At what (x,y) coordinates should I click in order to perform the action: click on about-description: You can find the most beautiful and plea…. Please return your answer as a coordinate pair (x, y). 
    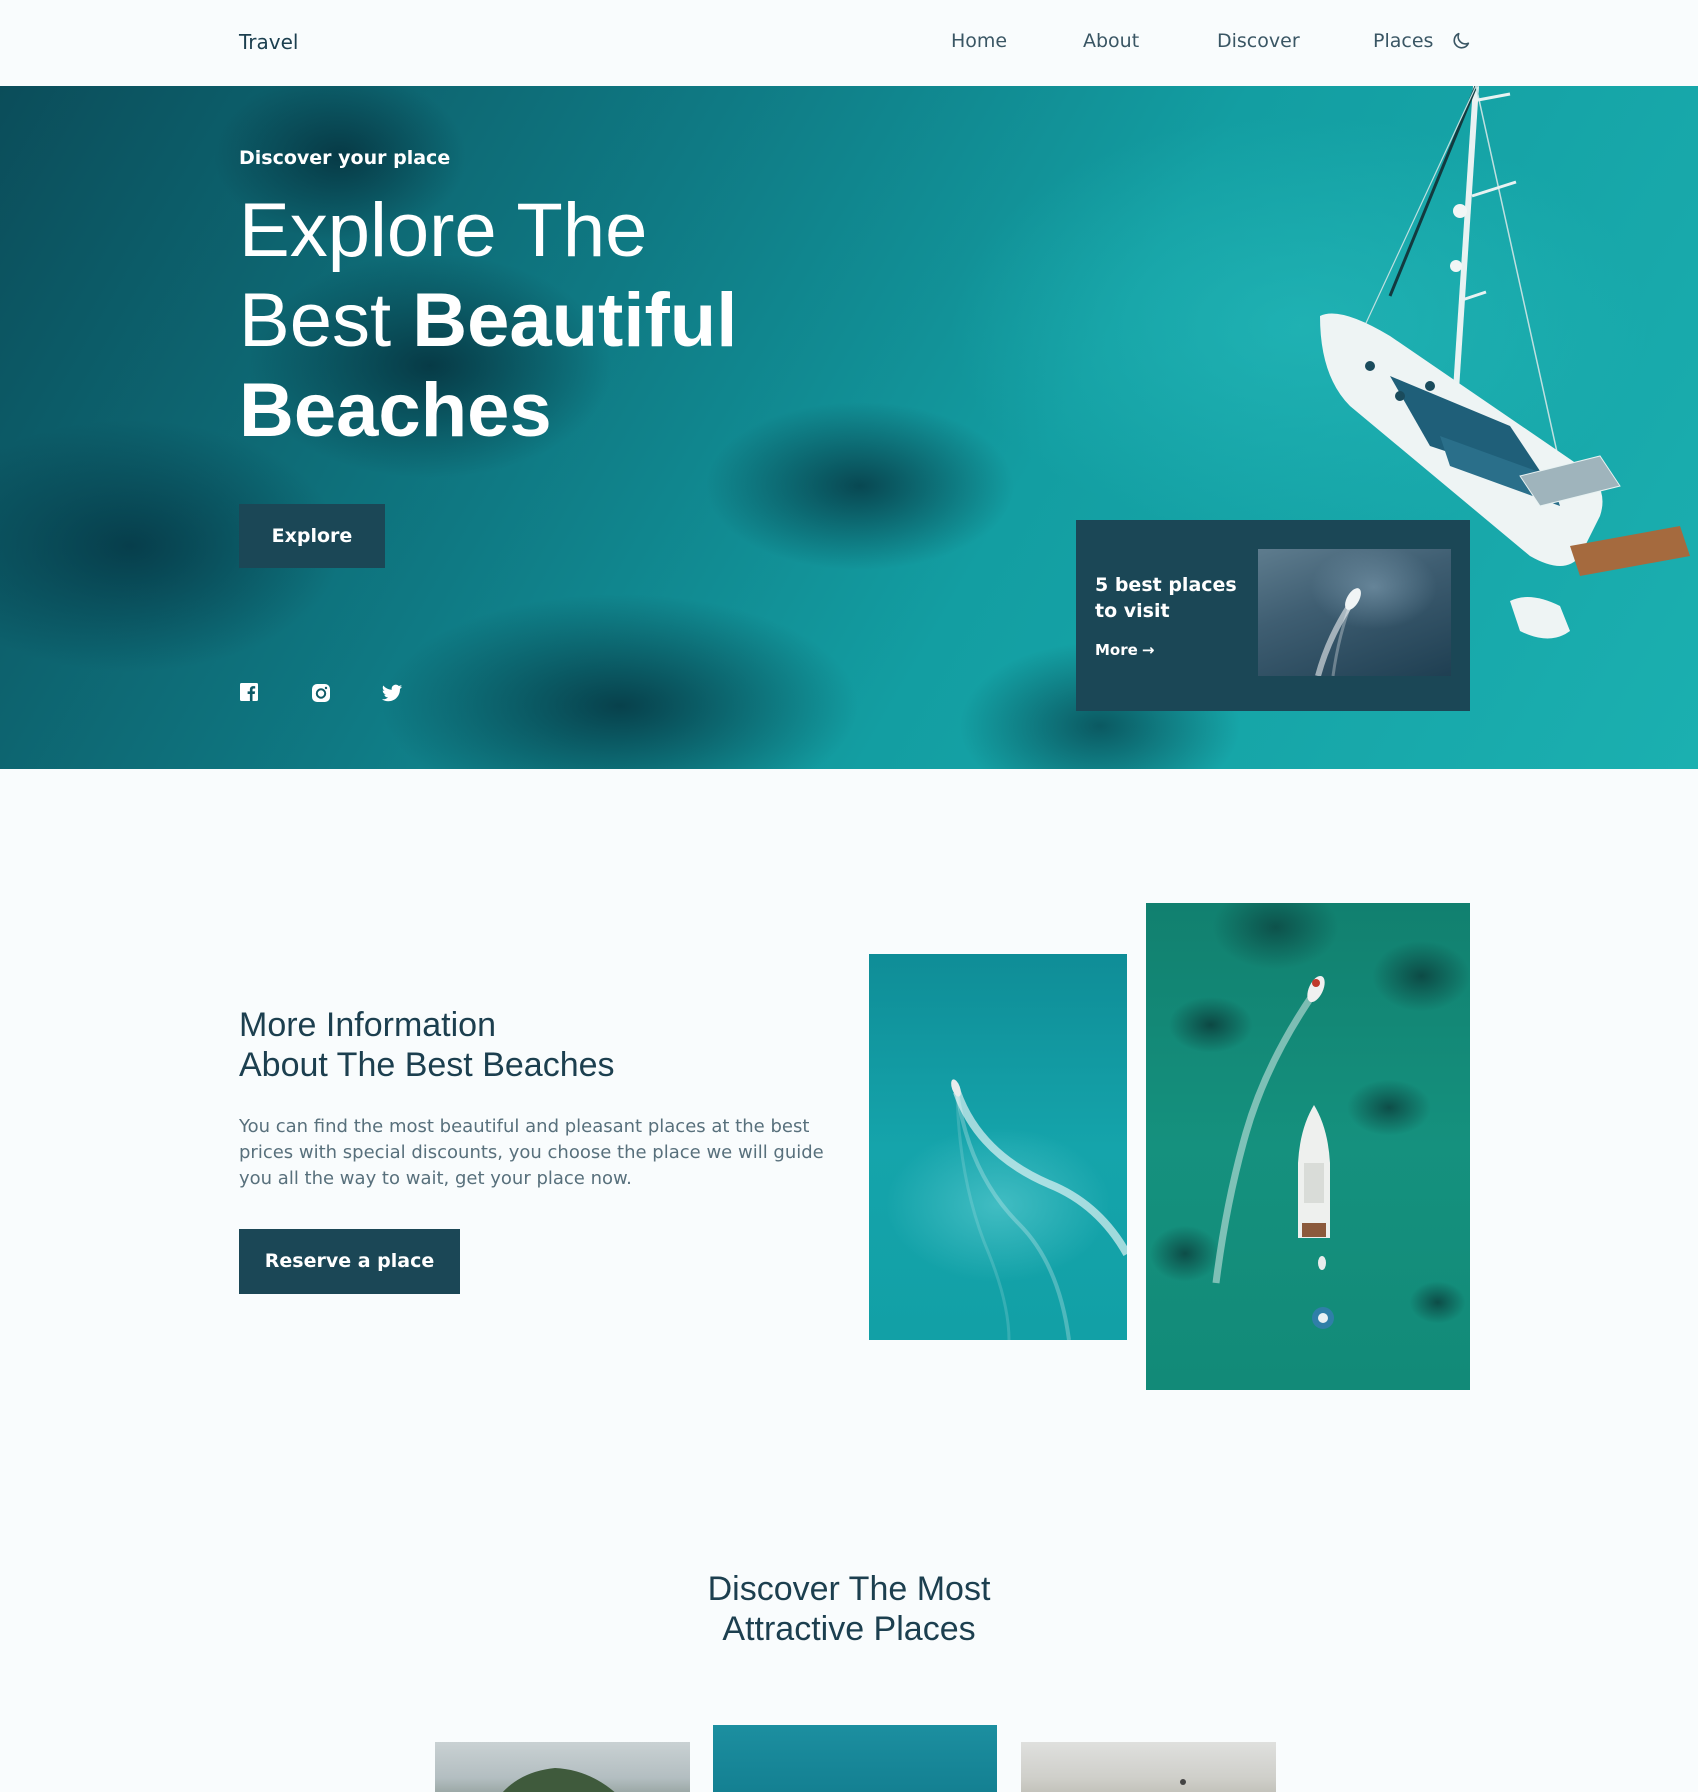
    Looking at the image, I should click on (531, 1152).